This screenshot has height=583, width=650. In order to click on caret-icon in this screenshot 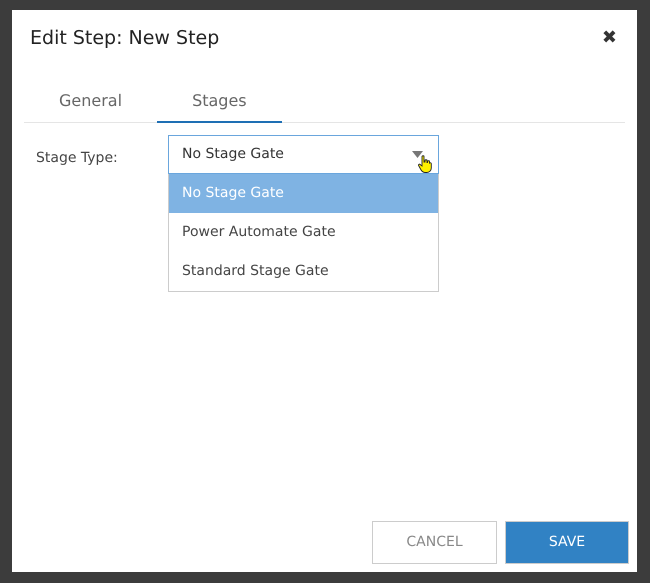, I will do `click(417, 154)`.